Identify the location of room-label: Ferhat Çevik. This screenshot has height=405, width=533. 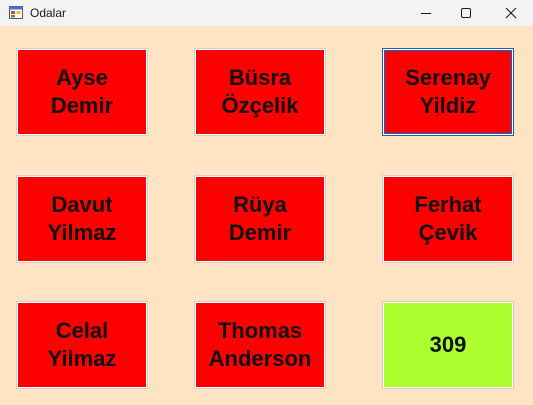
(448, 218).